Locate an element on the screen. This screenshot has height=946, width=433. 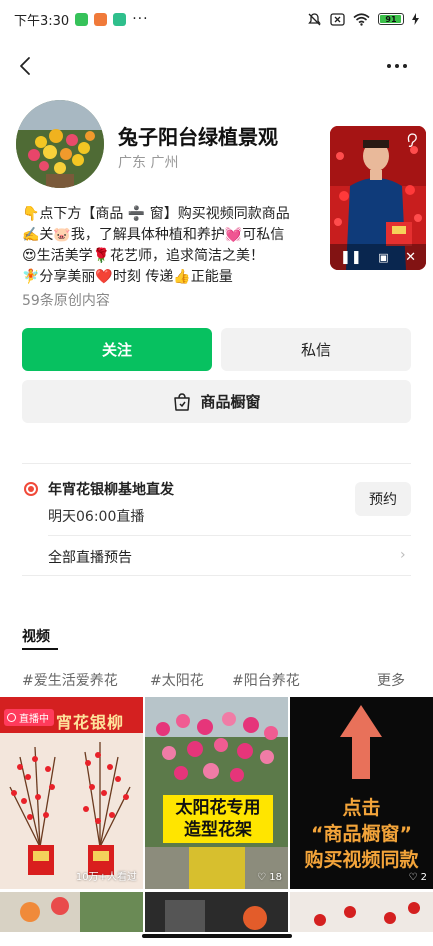
red-envelope-icon: ▣ is located at coordinates (383, 257).